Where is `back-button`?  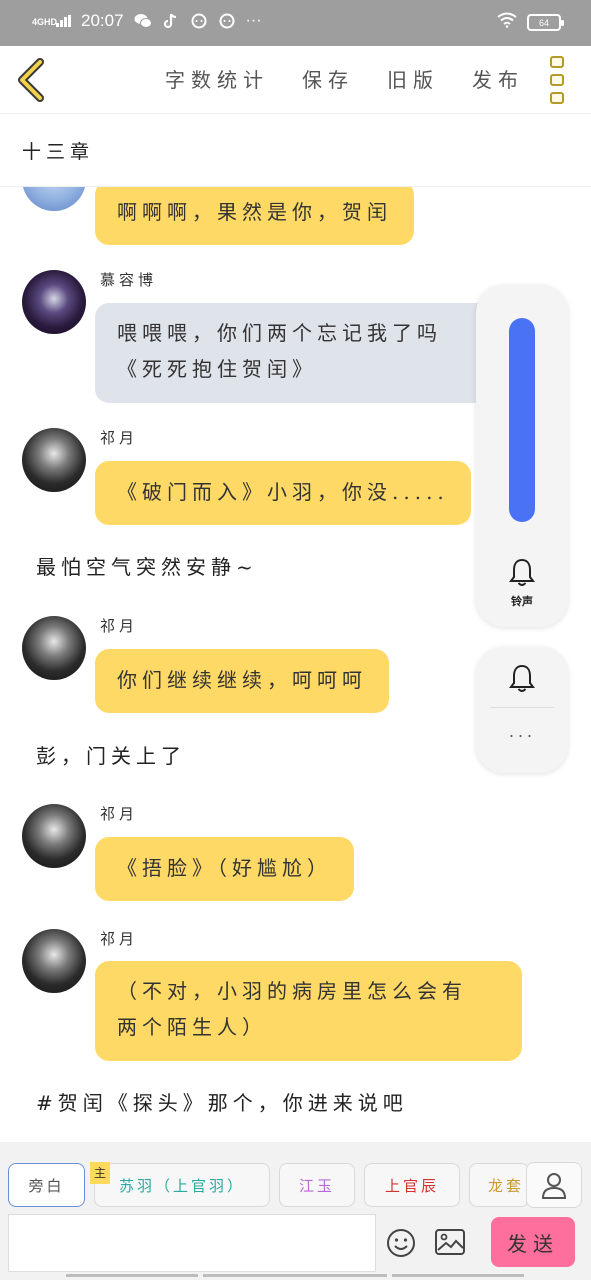 back-button is located at coordinates (32, 80).